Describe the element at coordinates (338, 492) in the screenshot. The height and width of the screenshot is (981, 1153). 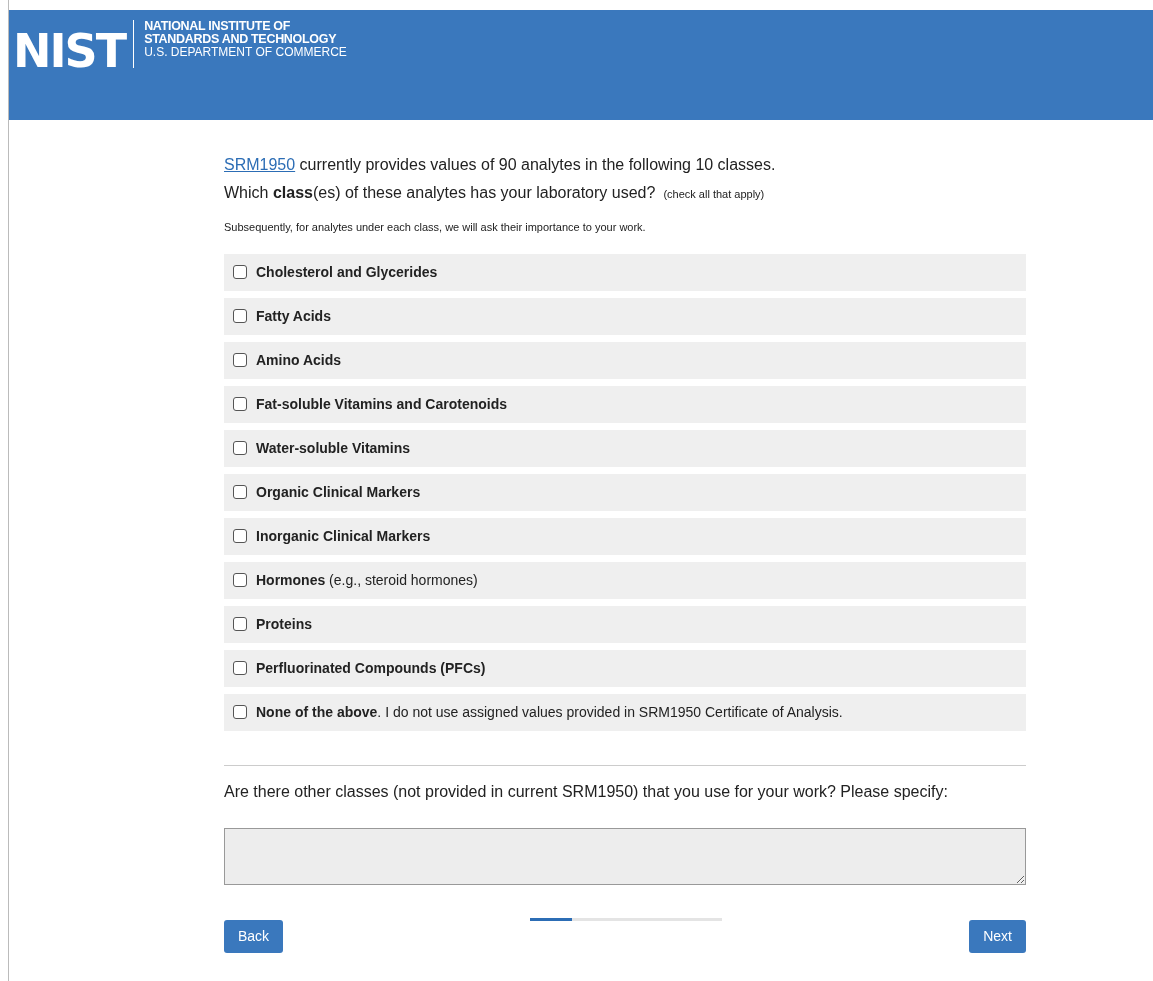
I see `option-label: Organic Clinical Markers` at that location.